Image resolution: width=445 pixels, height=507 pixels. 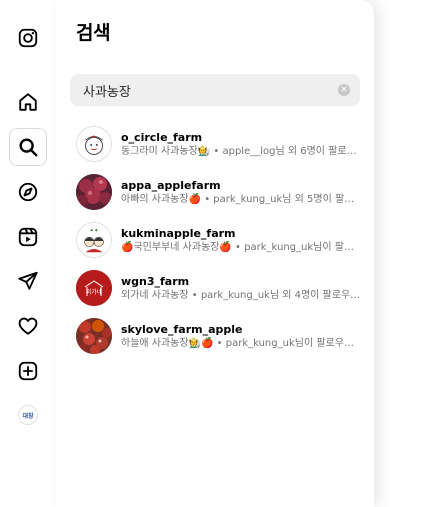 I want to click on nav-search, so click(x=28, y=147).